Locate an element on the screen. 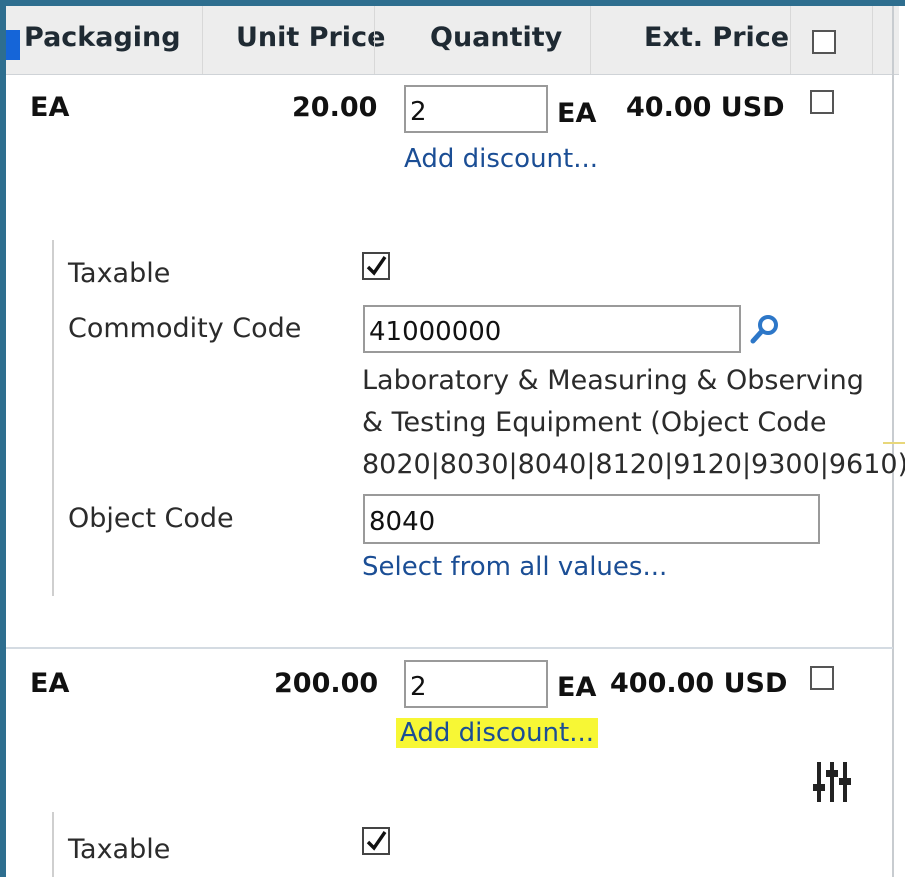 The width and height of the screenshot is (905, 877). select-all-checkbox is located at coordinates (824, 42).